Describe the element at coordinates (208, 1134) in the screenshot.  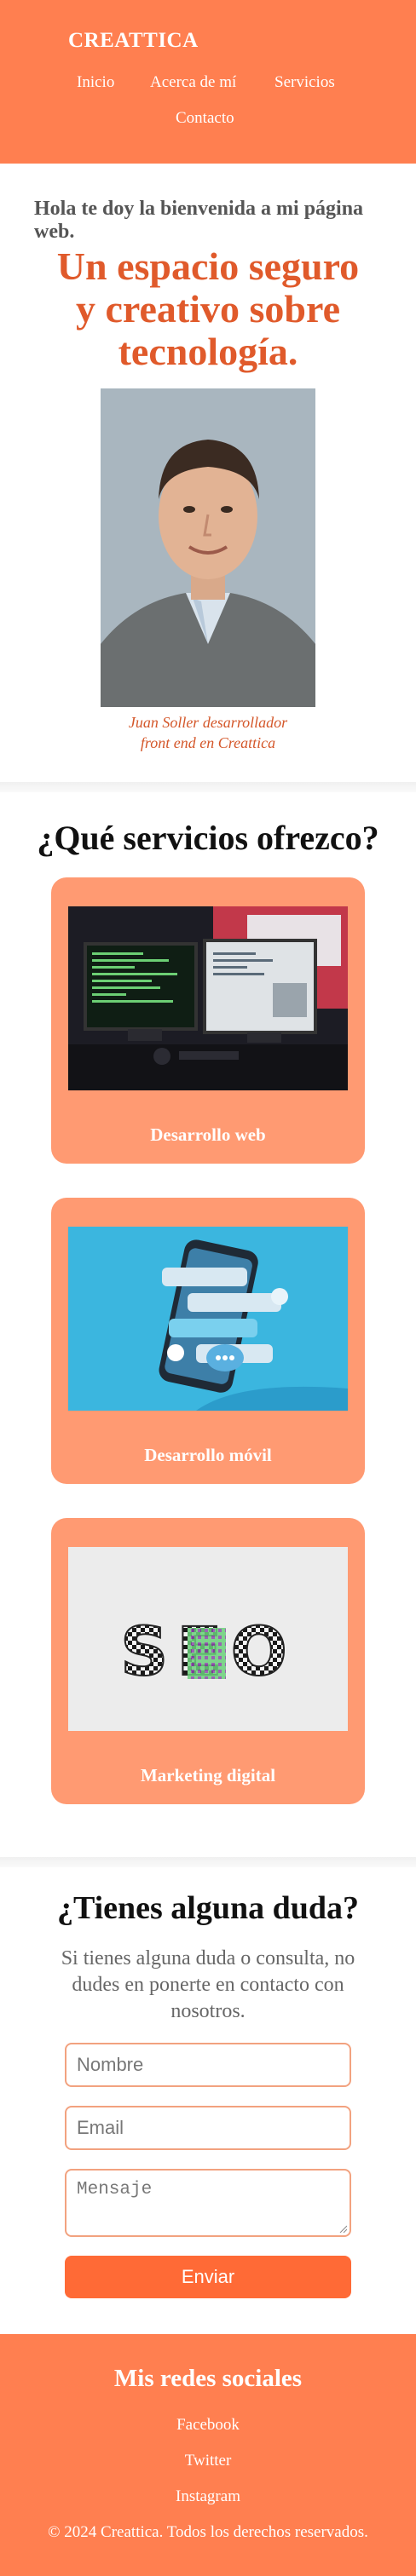
I see `service-label: Desarrollo web` at that location.